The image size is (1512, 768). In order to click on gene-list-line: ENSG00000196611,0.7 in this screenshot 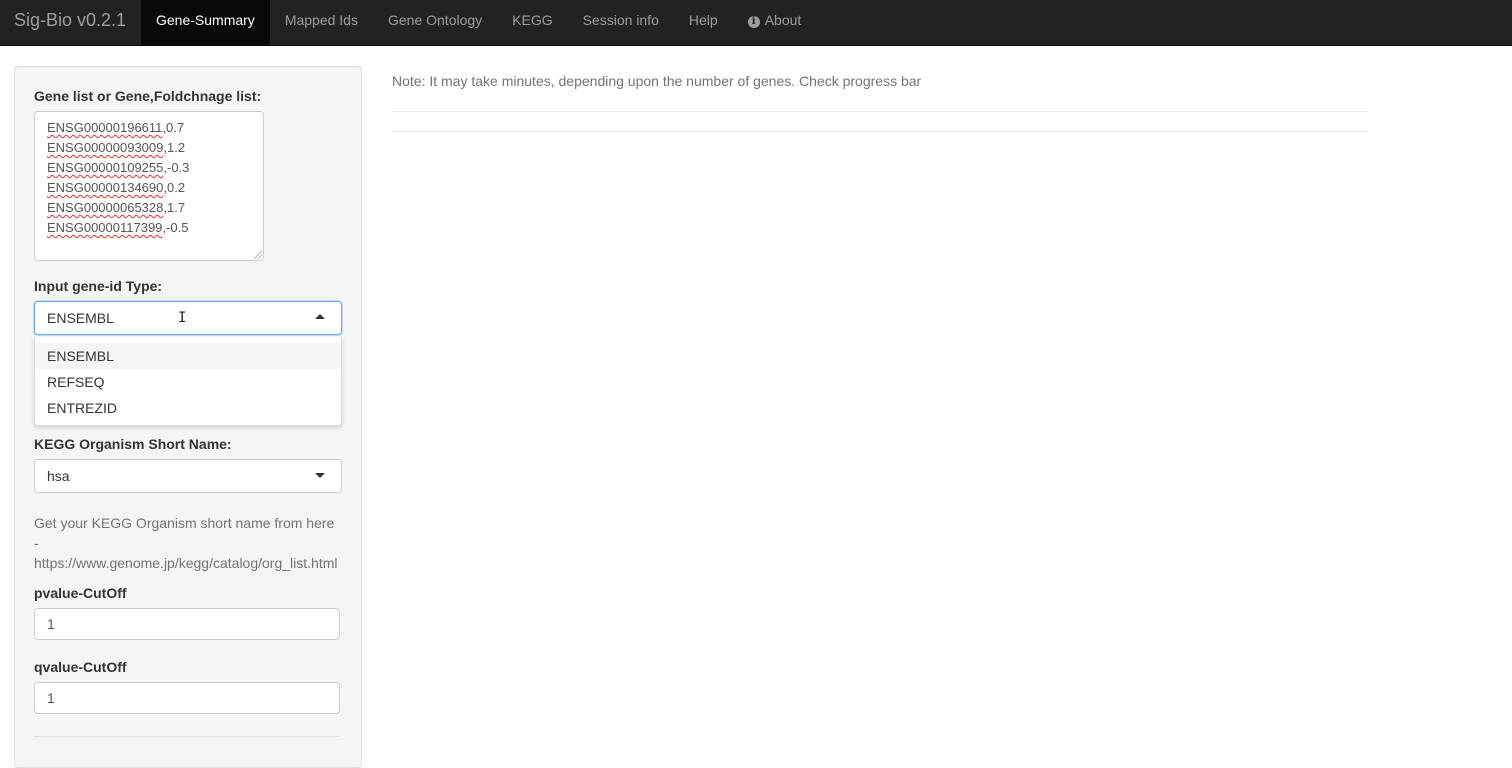, I will do `click(116, 127)`.